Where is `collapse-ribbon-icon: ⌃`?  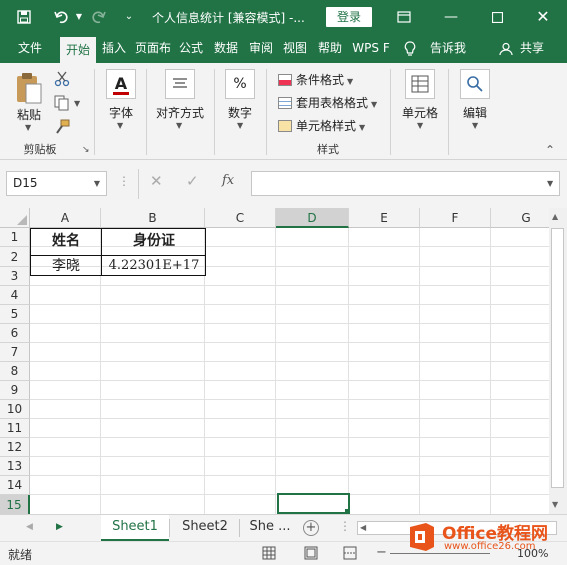
collapse-ribbon-icon: ⌃ is located at coordinates (550, 150).